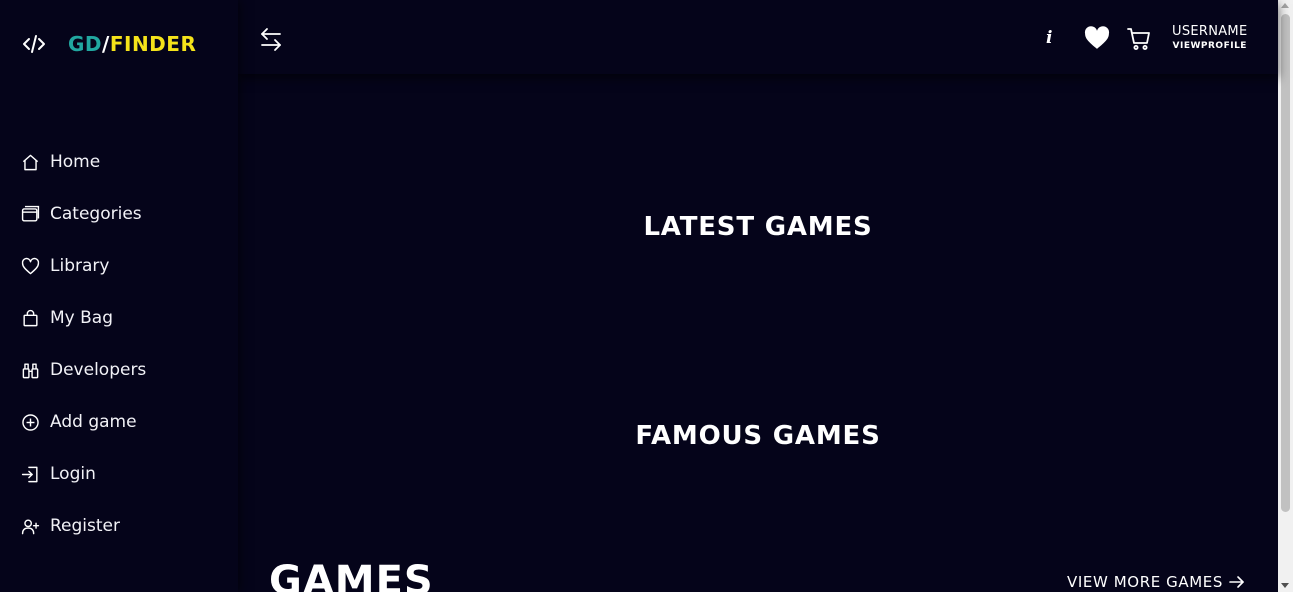  I want to click on sidebar-item-label: Register, so click(85, 526).